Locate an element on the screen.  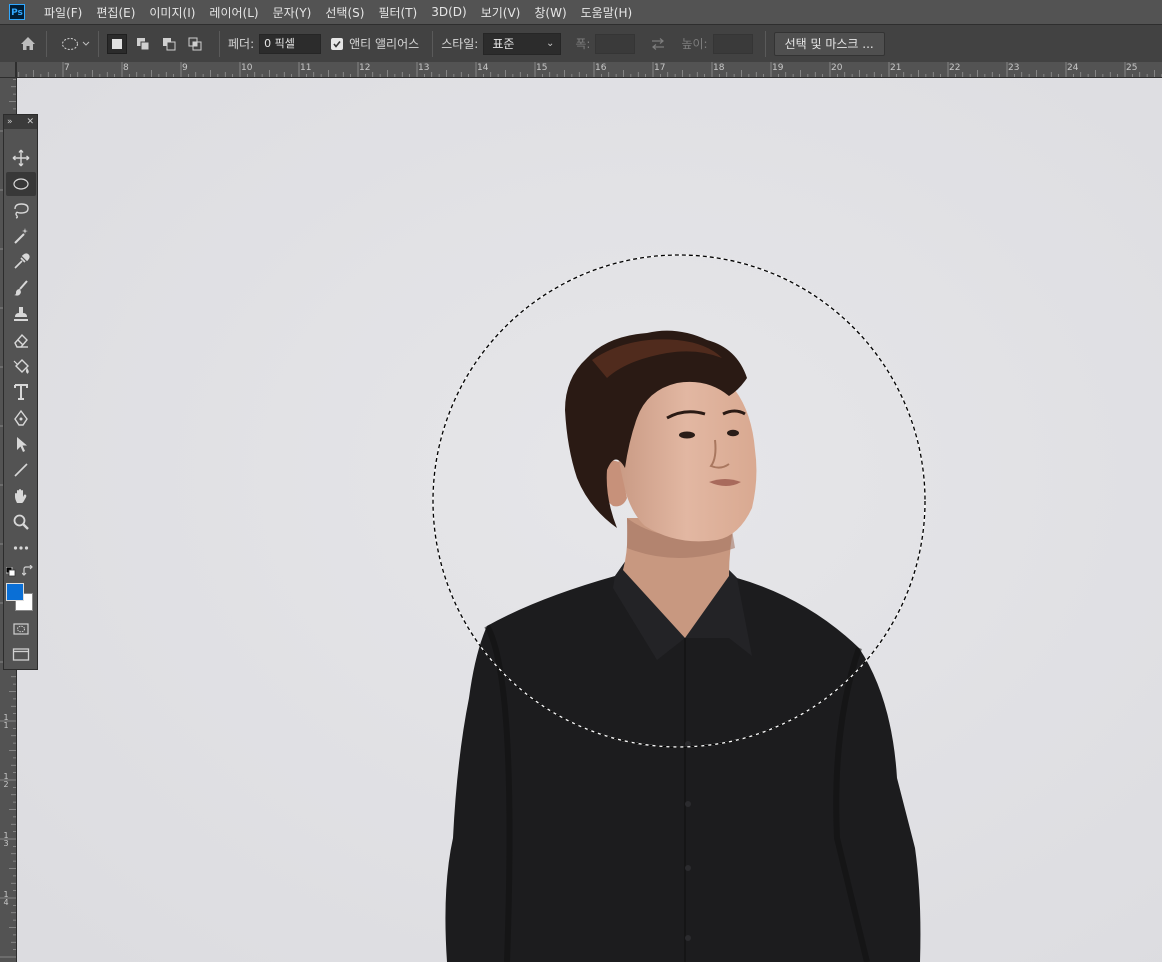
elliptical-marquee-tool is located at coordinates (21, 184).